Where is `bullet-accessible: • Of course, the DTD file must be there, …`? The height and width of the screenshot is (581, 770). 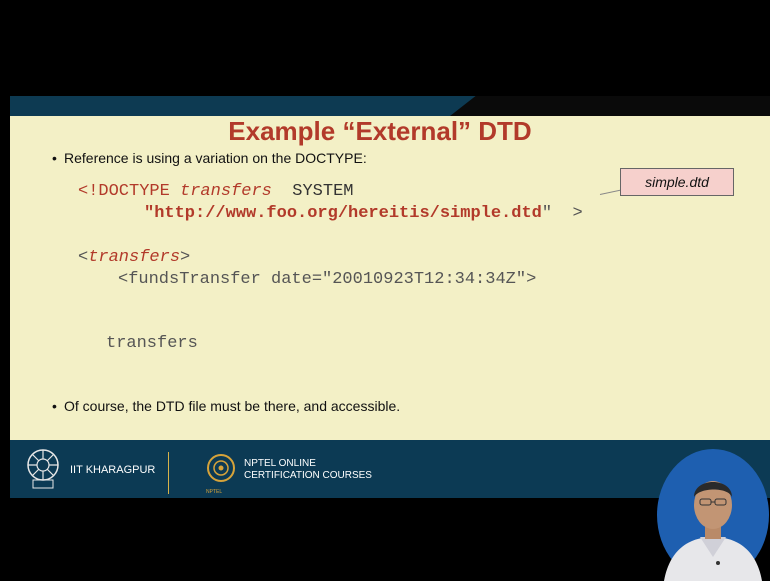
bullet-accessible: • Of course, the DTD file must be there, … is located at coordinates (226, 406).